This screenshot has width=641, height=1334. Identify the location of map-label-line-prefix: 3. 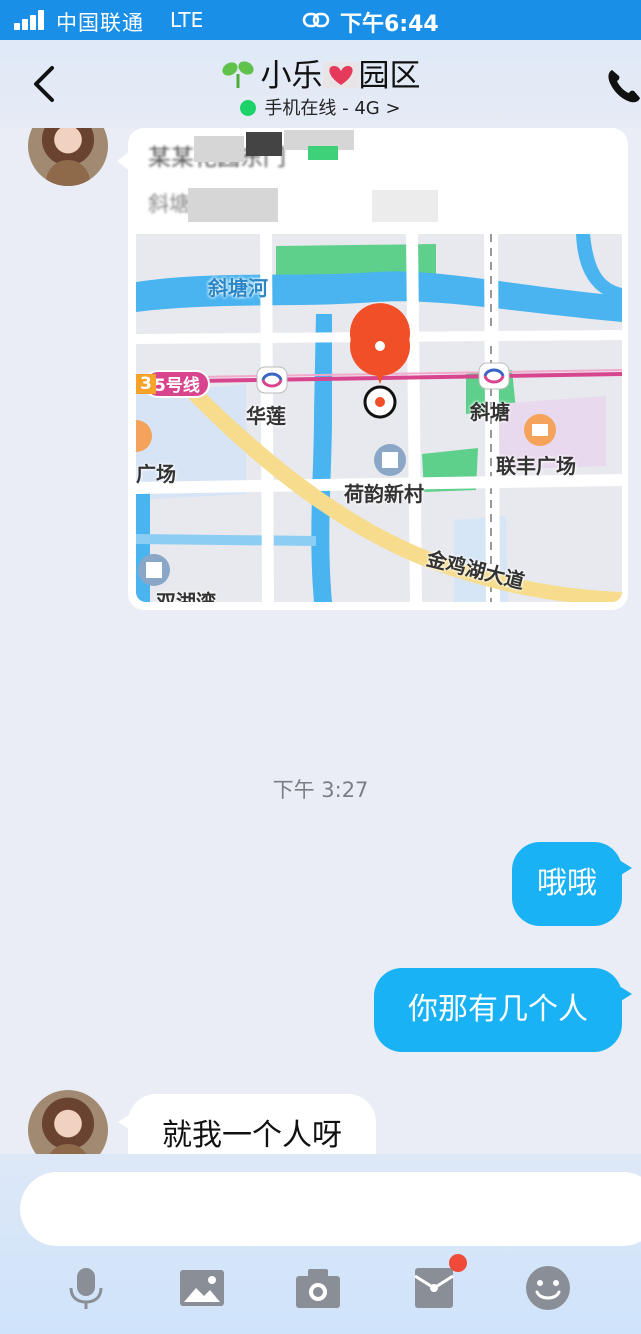
(146, 384).